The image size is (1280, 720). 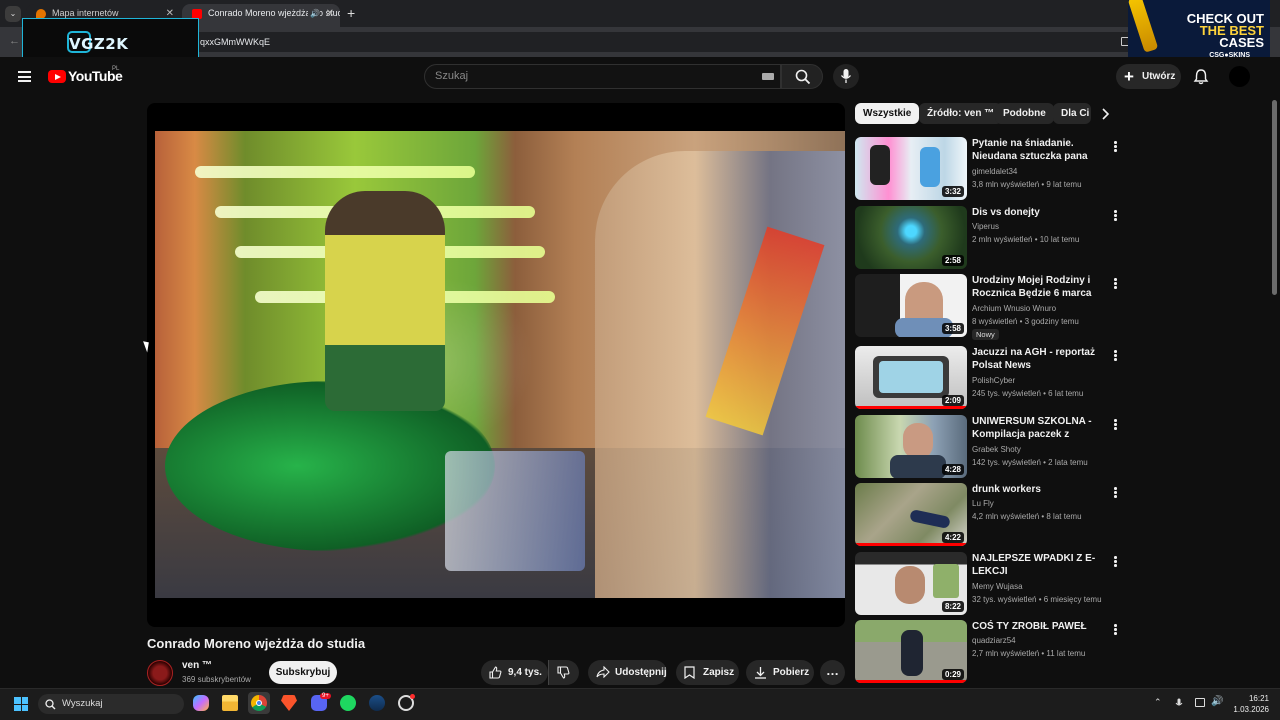 I want to click on video-thumbnail: 0:29, so click(x=911, y=651).